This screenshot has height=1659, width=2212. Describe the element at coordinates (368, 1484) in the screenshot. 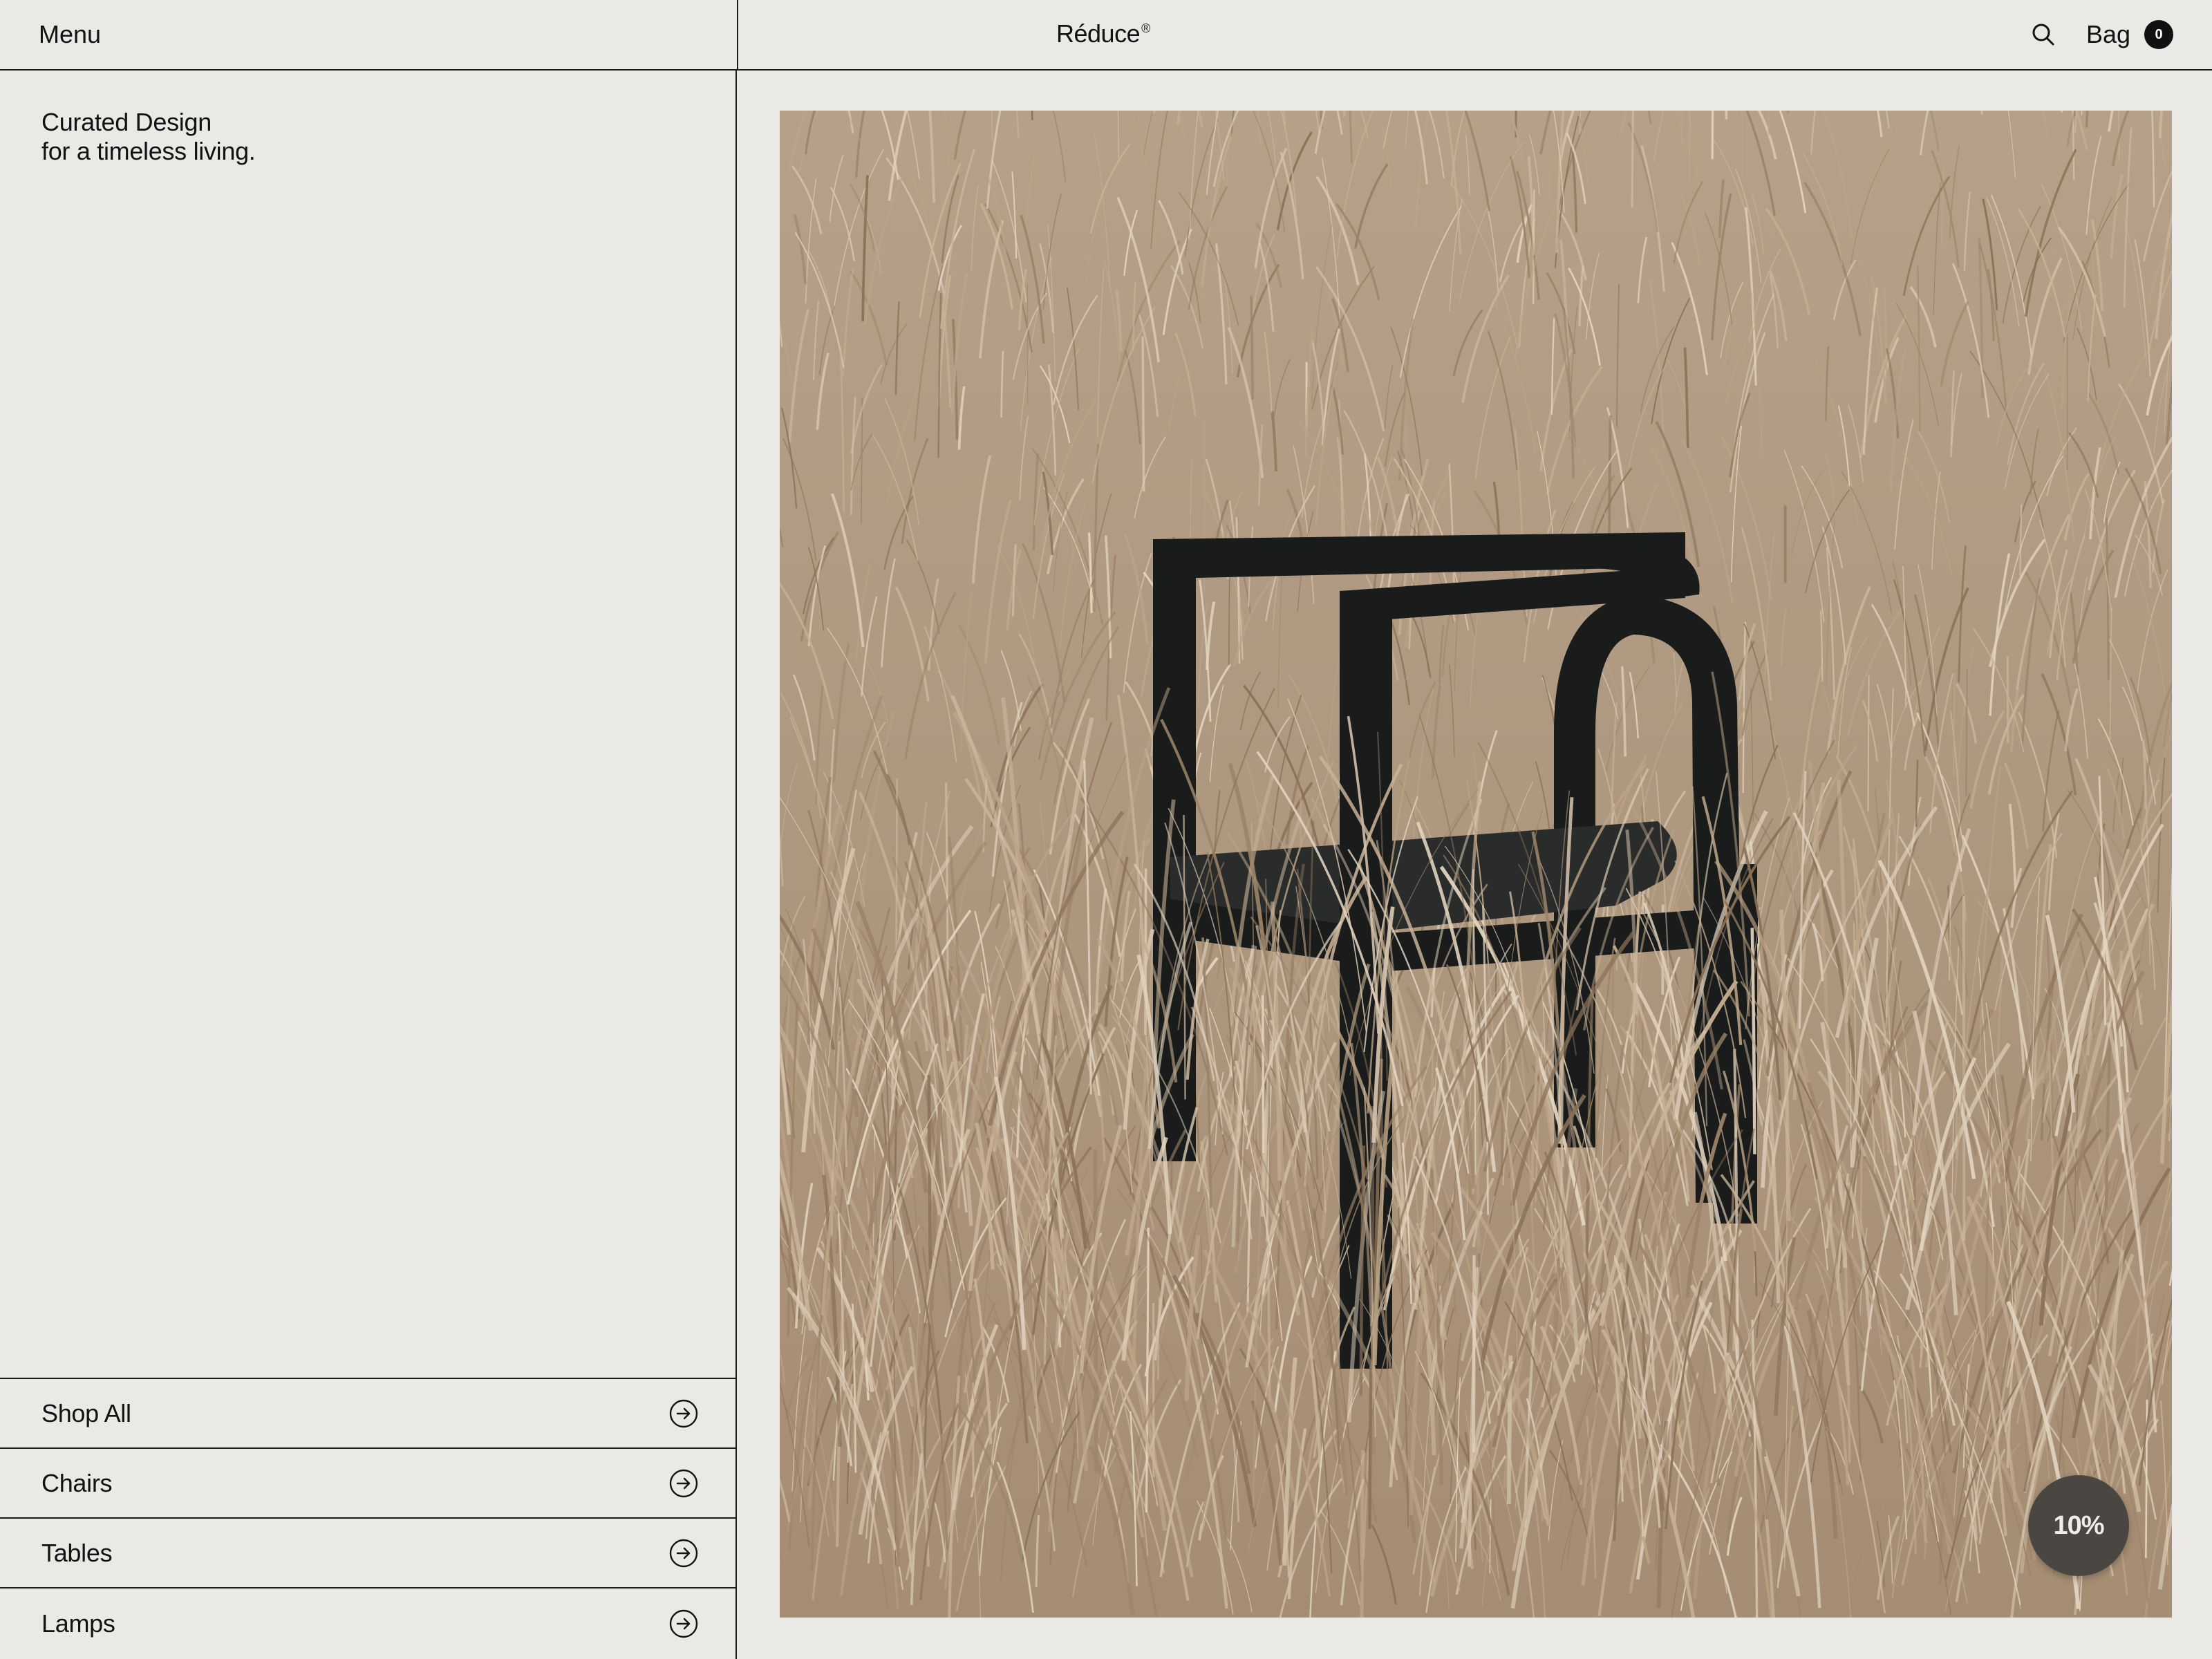

I see `category-chairs: Chairs` at that location.